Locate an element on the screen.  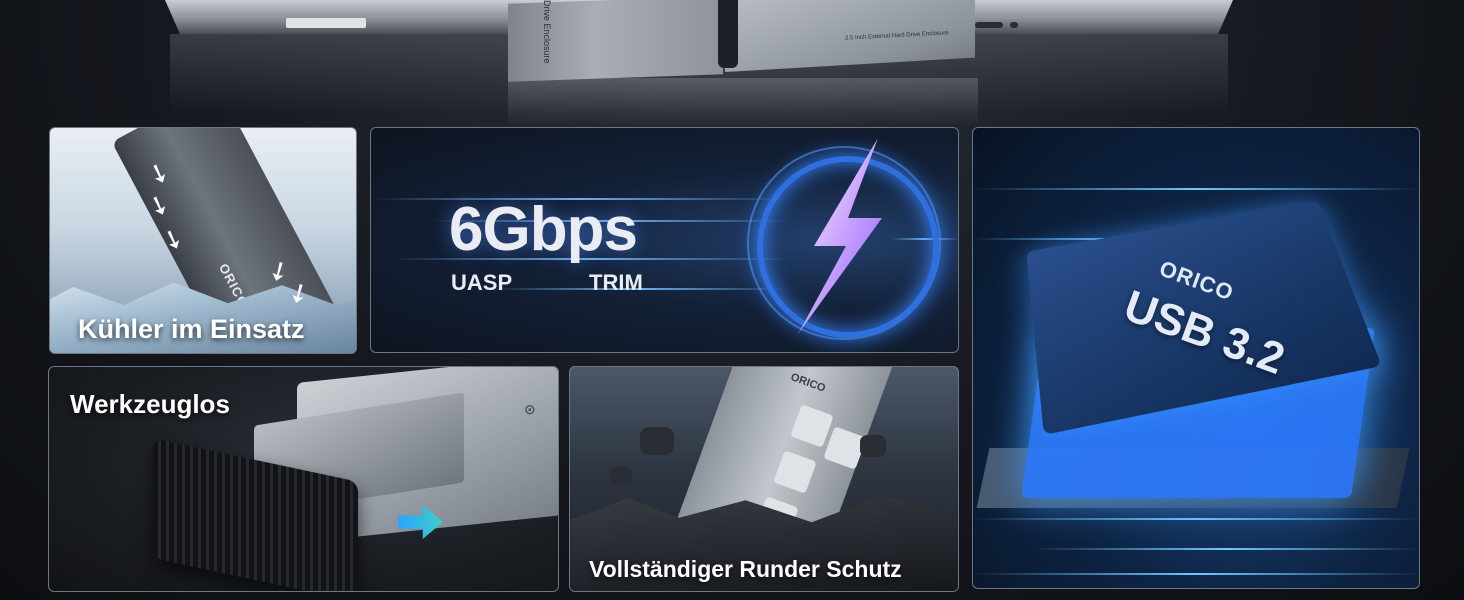
lightning-bolt-icon is located at coordinates (841, 236).